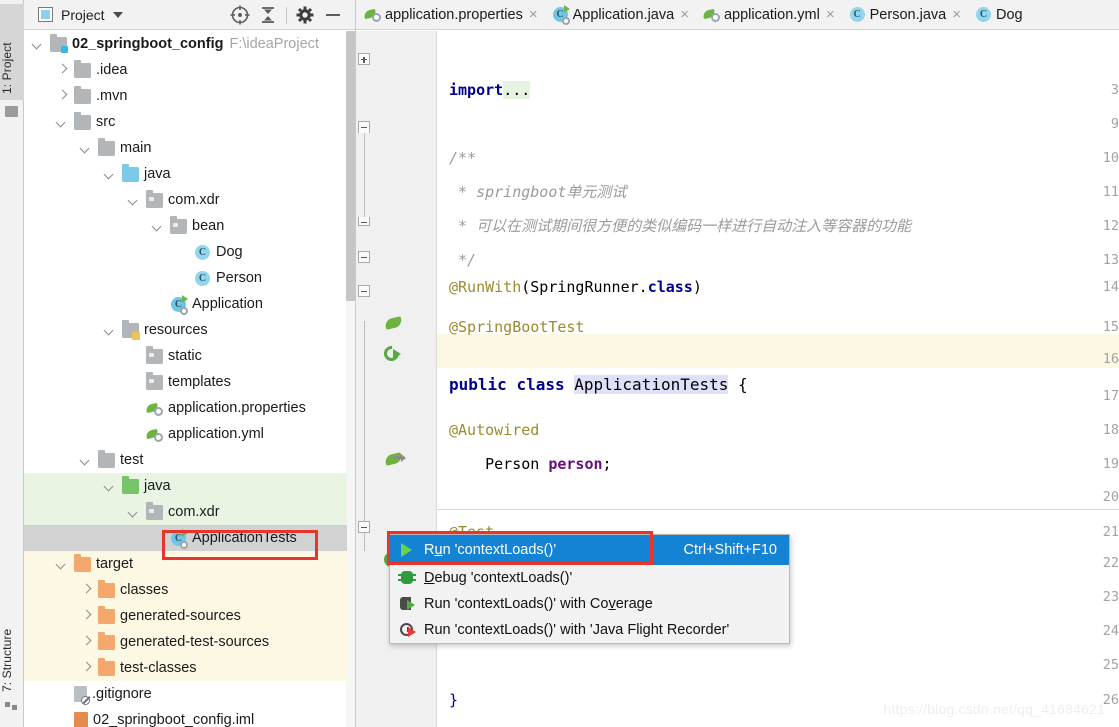 This screenshot has width=1119, height=727. Describe the element at coordinates (333, 15) in the screenshot. I see `hide-panel-icon` at that location.